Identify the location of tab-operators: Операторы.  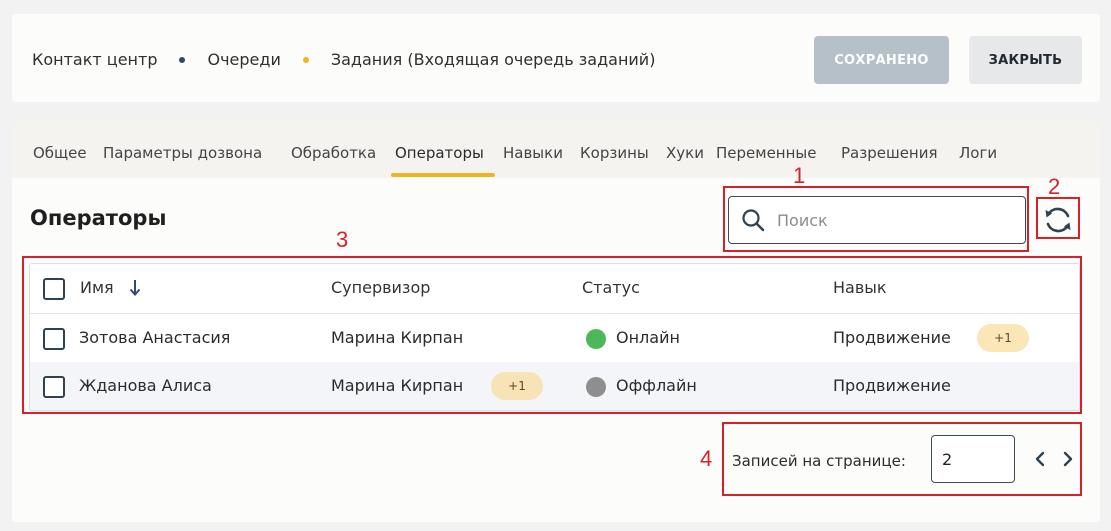
(439, 153).